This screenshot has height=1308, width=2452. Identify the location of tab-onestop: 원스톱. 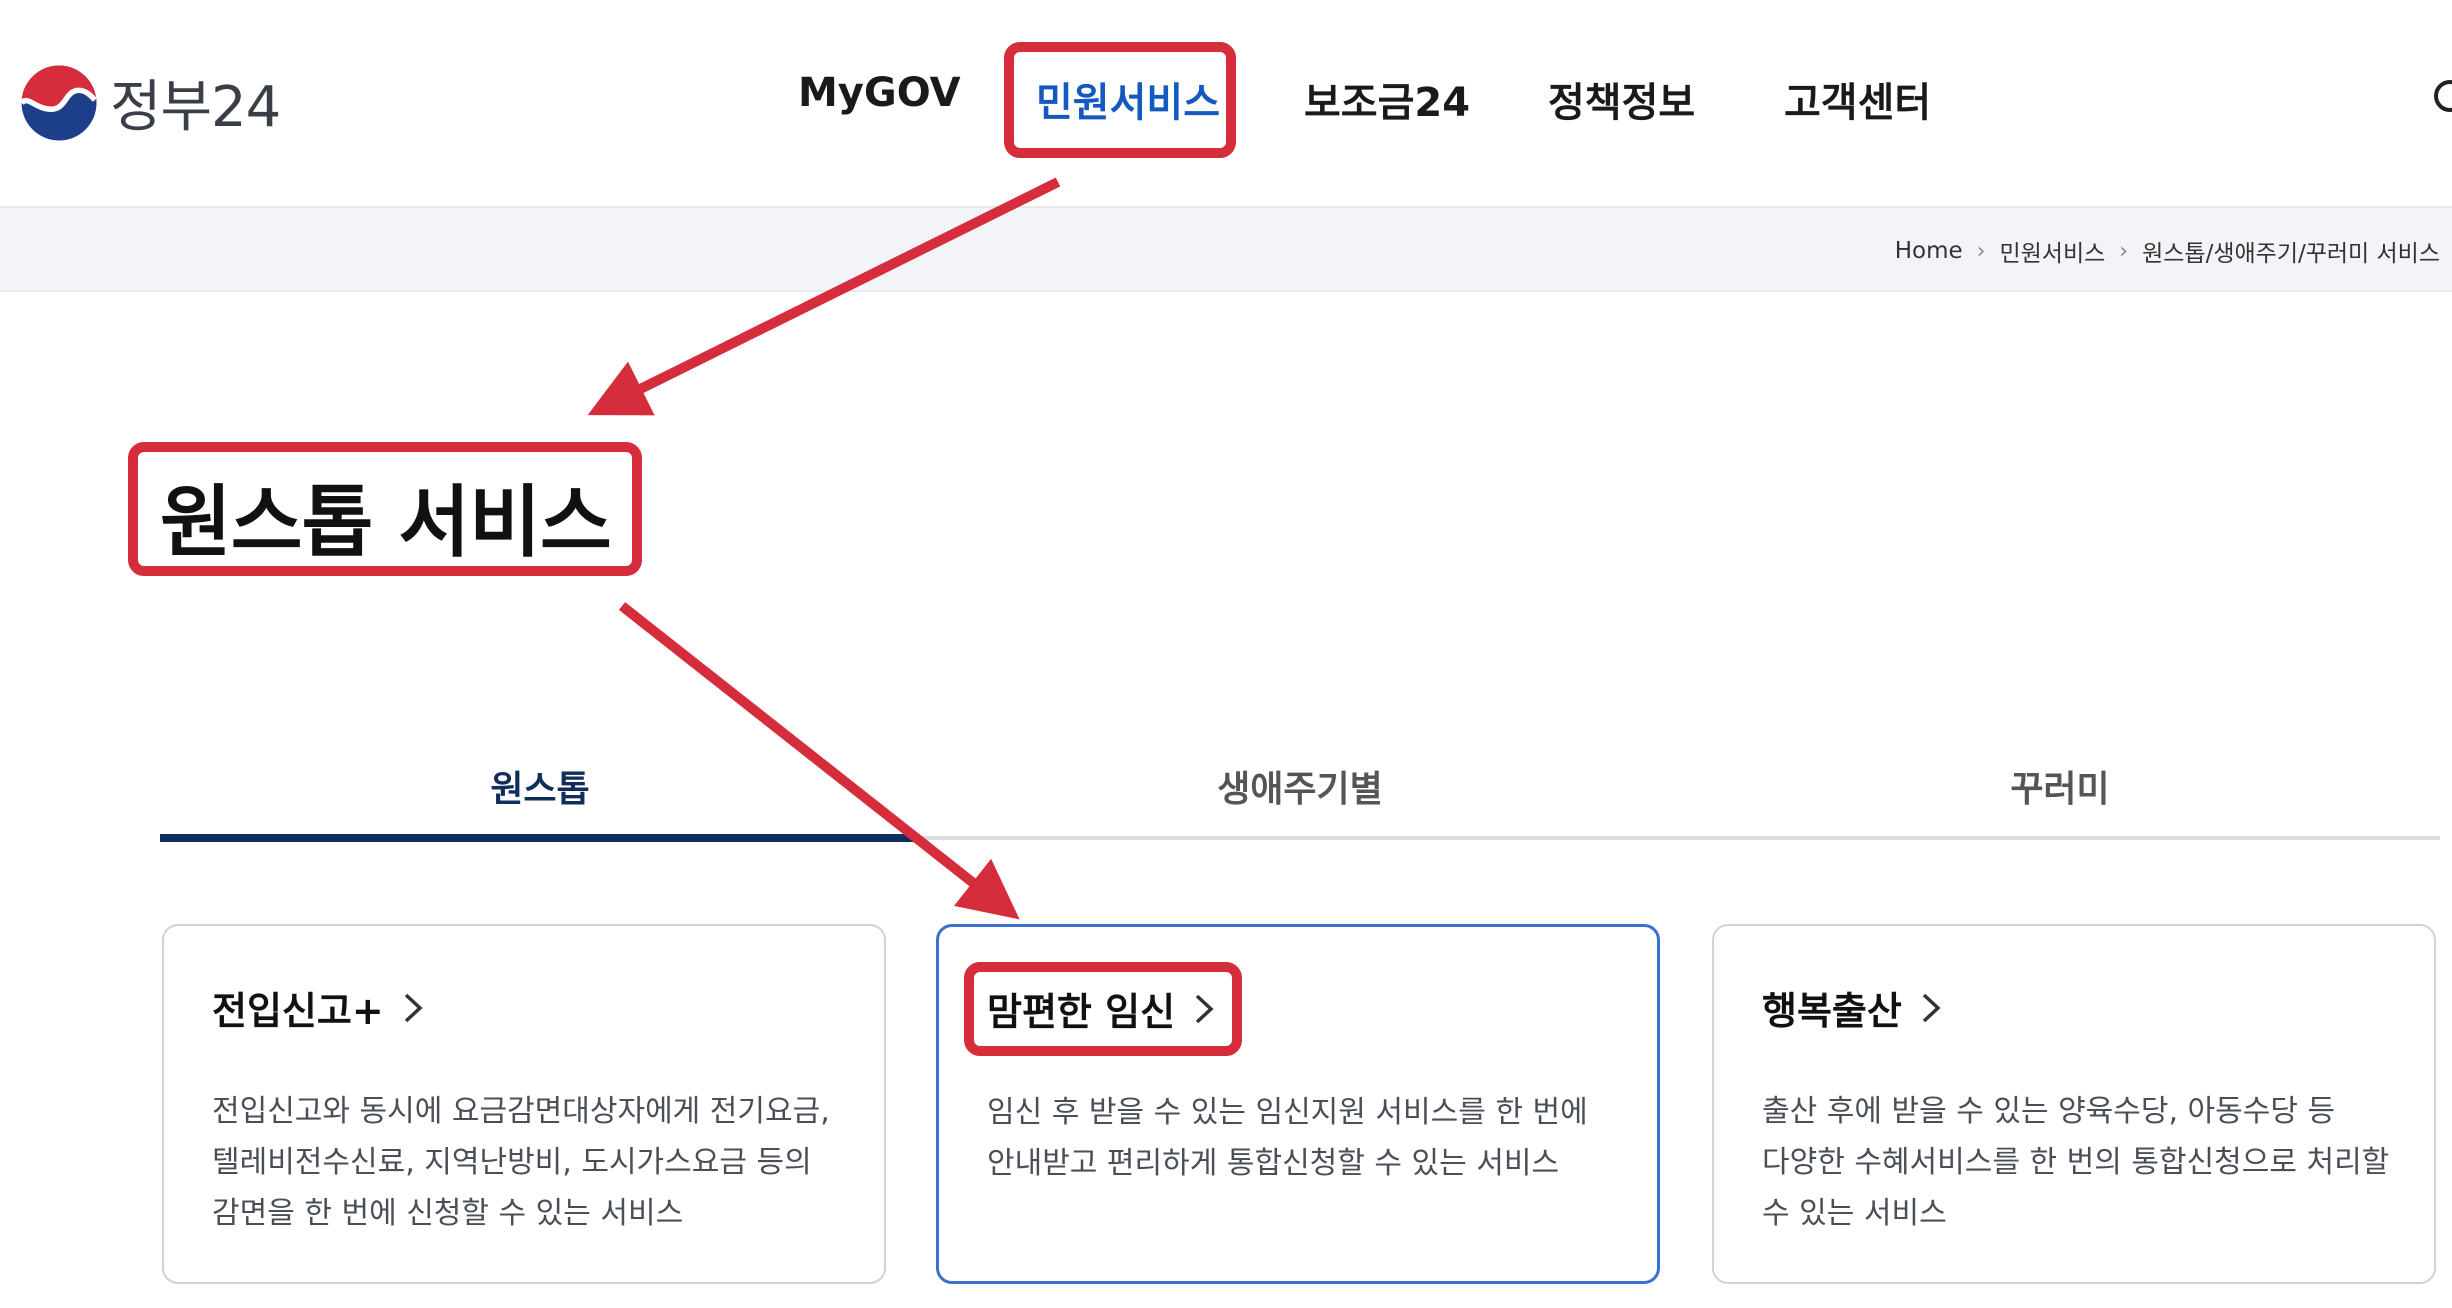
(540, 800).